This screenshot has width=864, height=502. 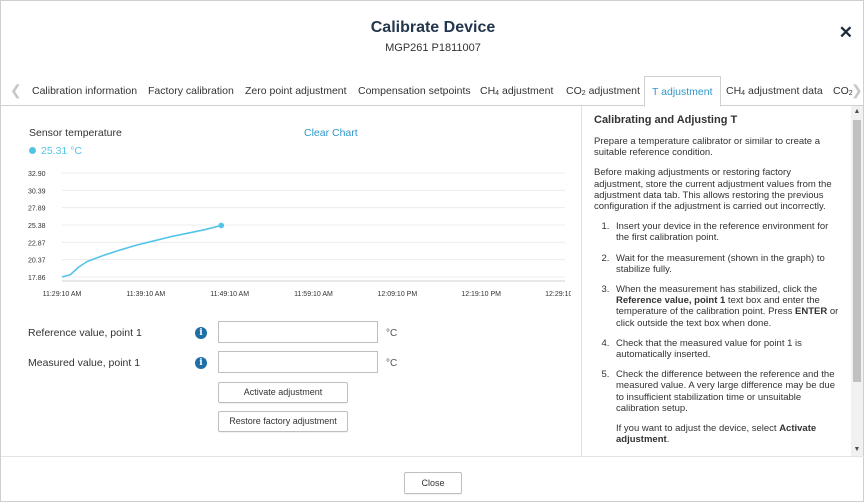 I want to click on tab-ch4-adjustment-data: CH4 adjustment data, so click(x=774, y=91).